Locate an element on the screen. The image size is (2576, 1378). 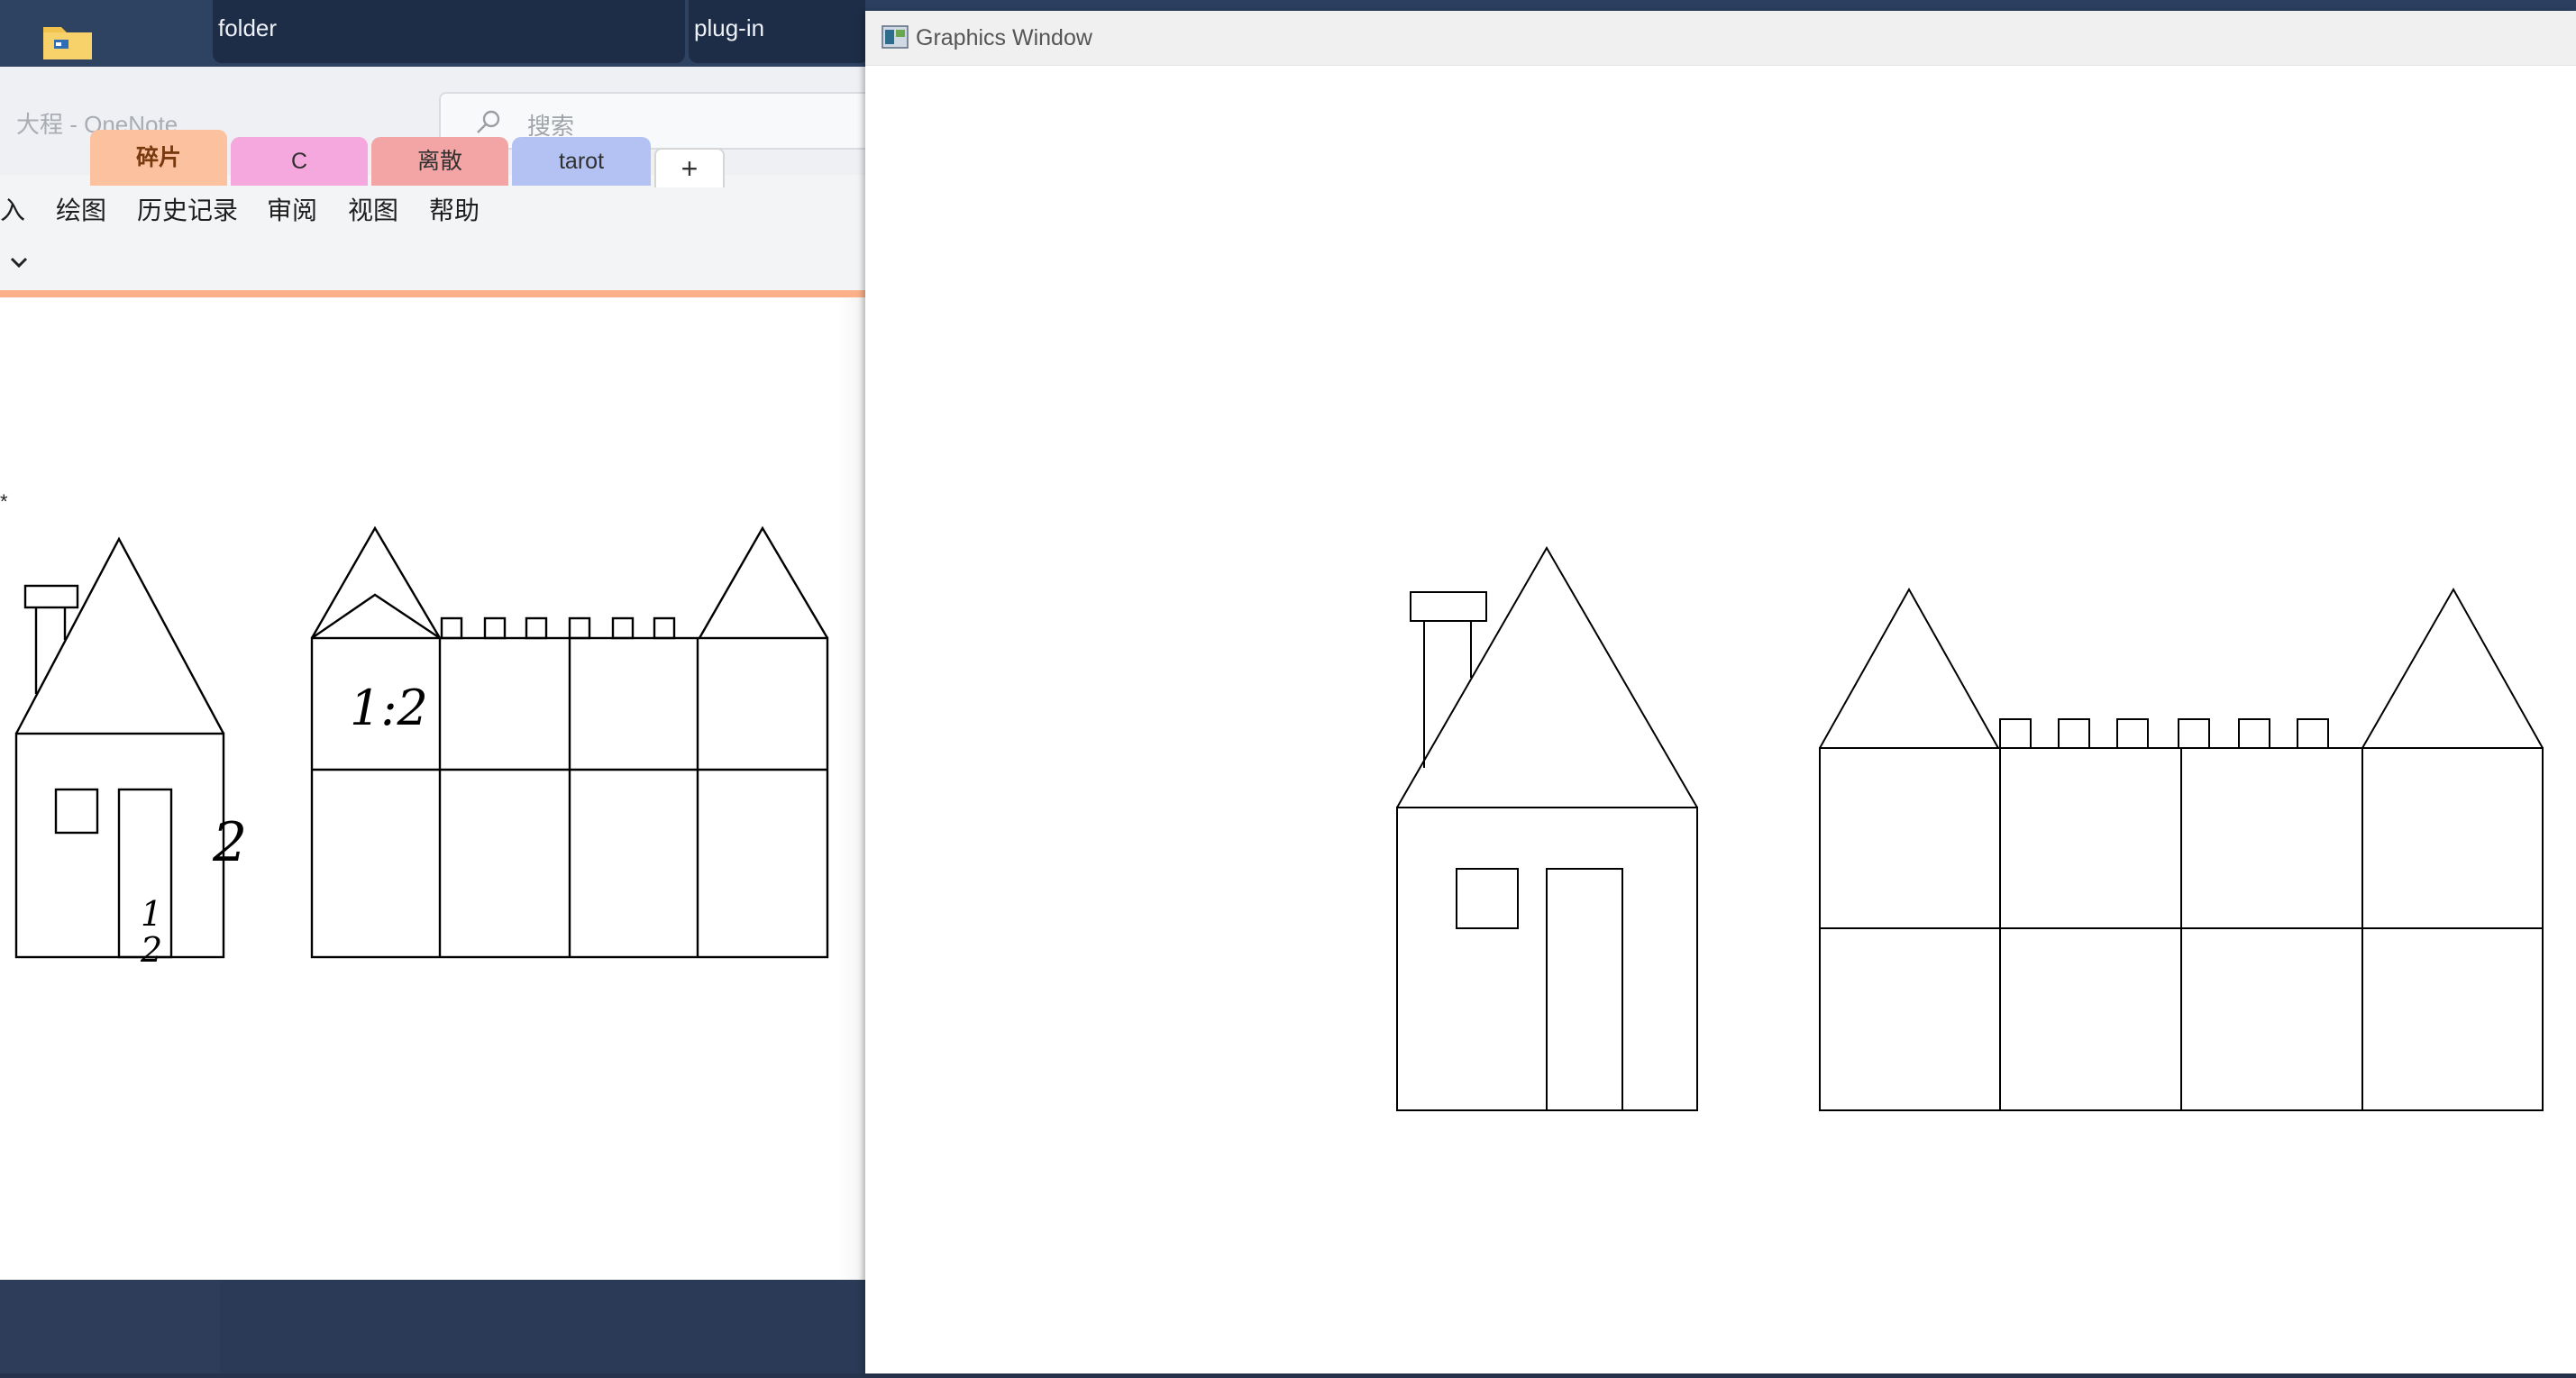
thumbnail-label: folder is located at coordinates (248, 27).